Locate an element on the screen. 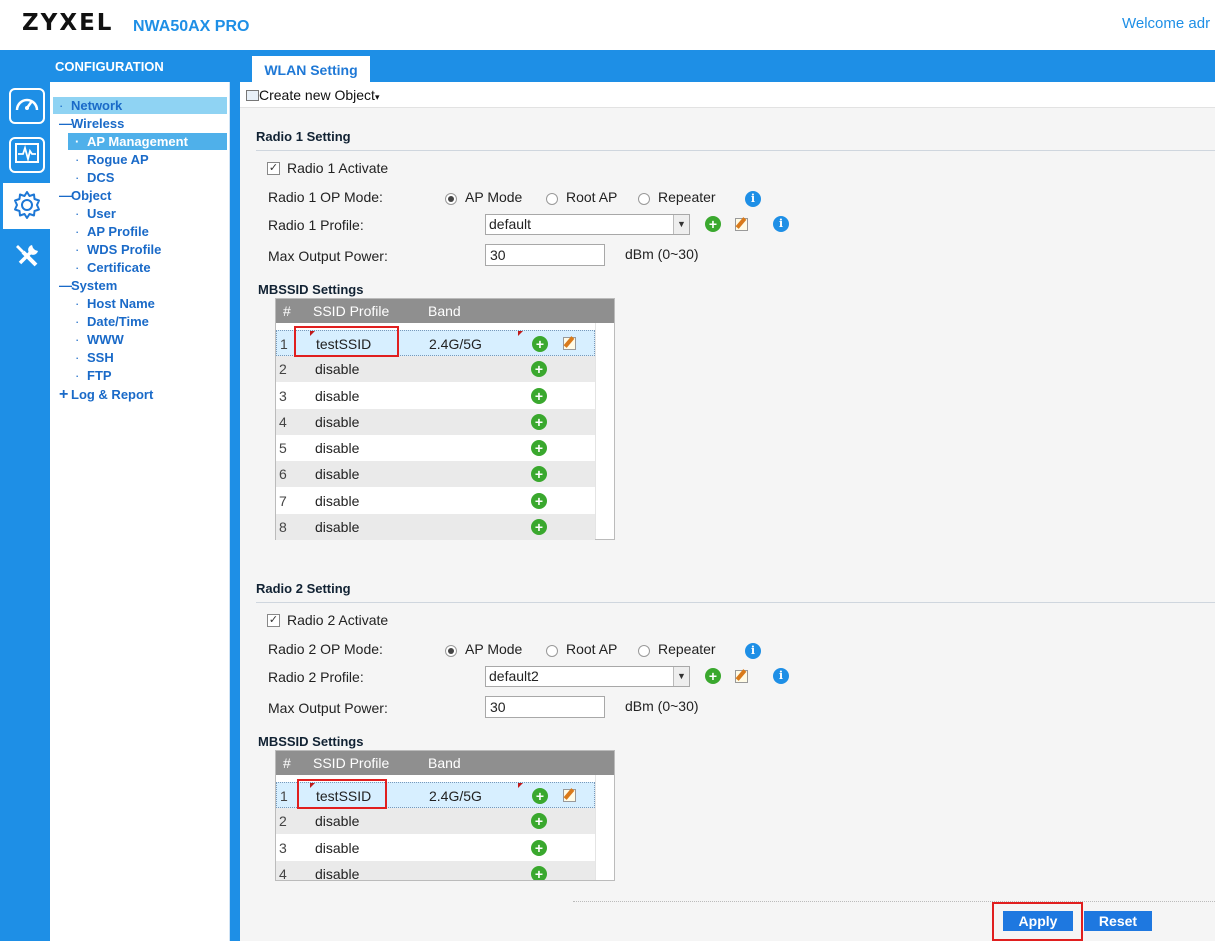 The width and height of the screenshot is (1215, 941). nav-wds-profile: · WDS Profile is located at coordinates (118, 249).